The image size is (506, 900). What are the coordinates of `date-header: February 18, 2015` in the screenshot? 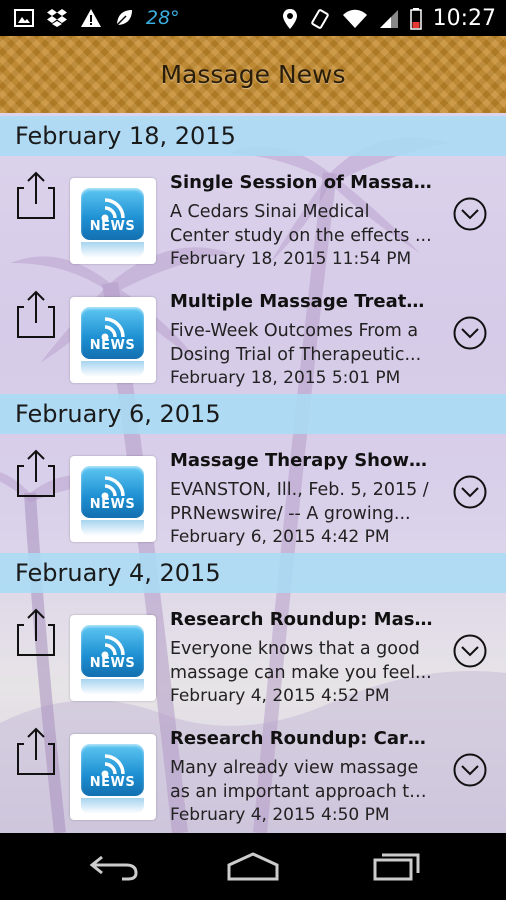 It's located at (253, 136).